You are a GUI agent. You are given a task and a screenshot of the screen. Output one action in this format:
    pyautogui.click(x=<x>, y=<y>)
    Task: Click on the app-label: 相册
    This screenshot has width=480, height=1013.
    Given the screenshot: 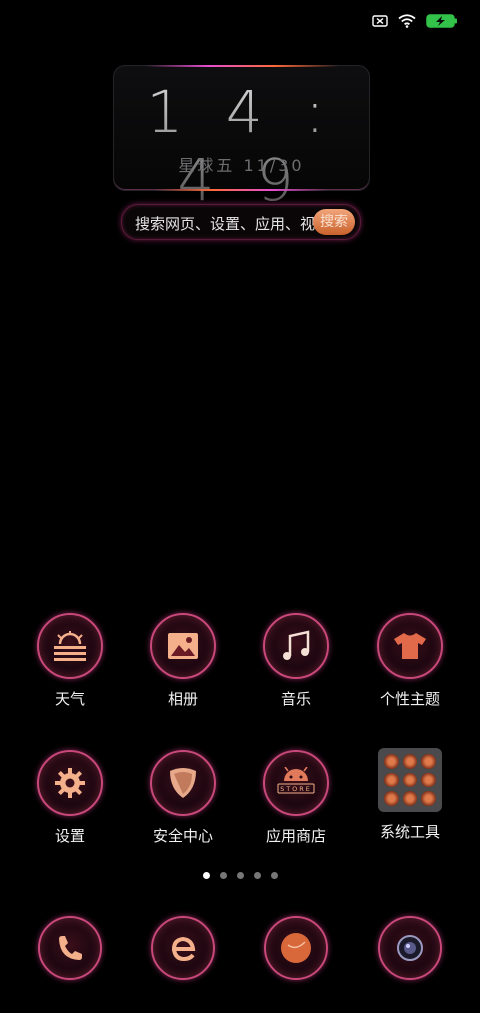 What is the action you would take?
    pyautogui.click(x=182, y=699)
    